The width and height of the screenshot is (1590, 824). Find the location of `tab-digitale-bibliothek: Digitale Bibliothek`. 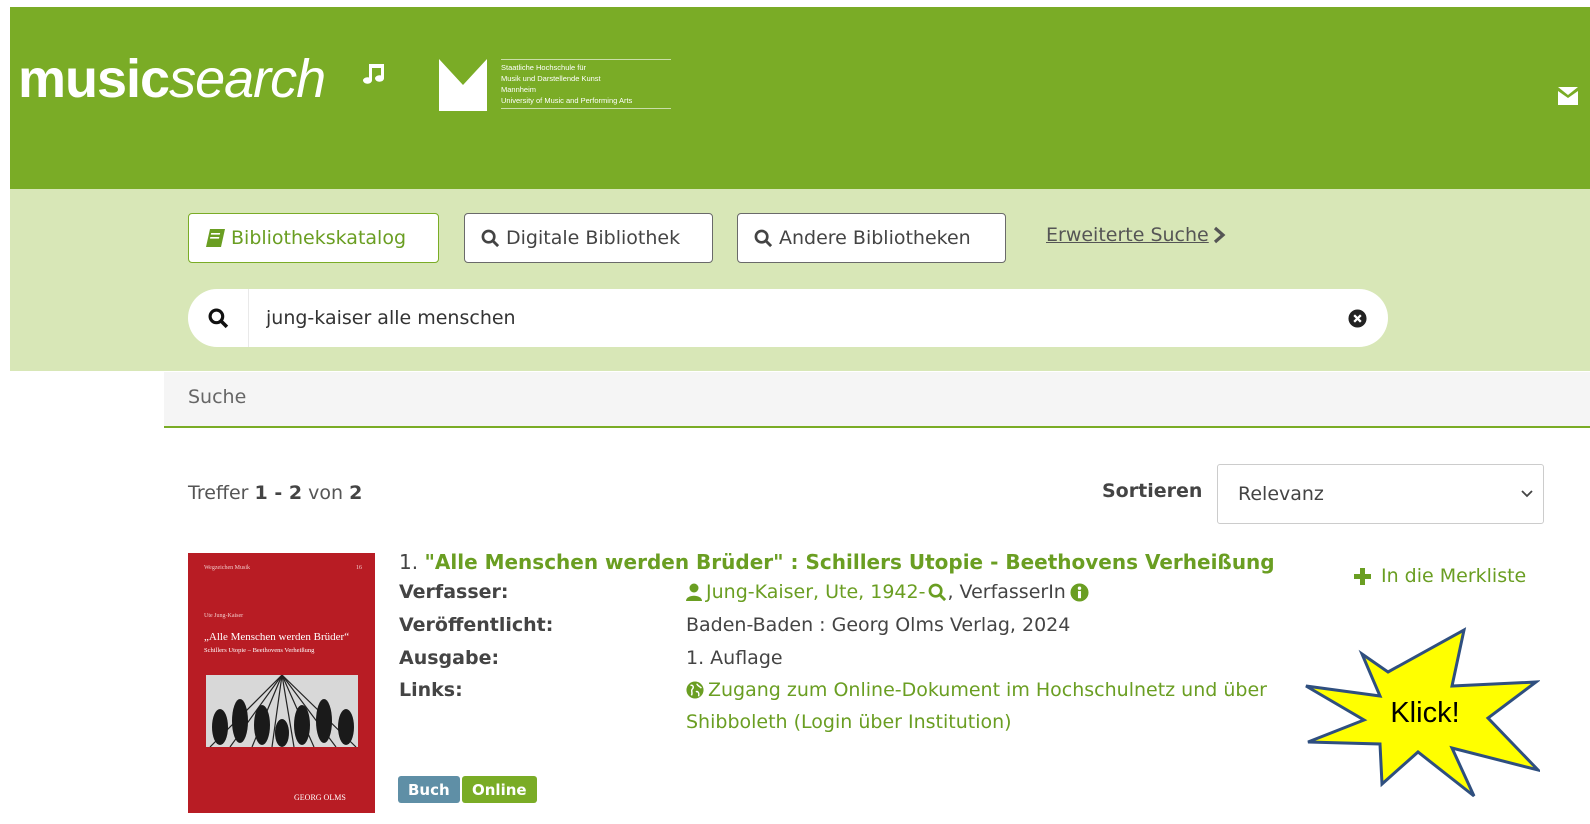

tab-digitale-bibliothek: Digitale Bibliothek is located at coordinates (588, 238).